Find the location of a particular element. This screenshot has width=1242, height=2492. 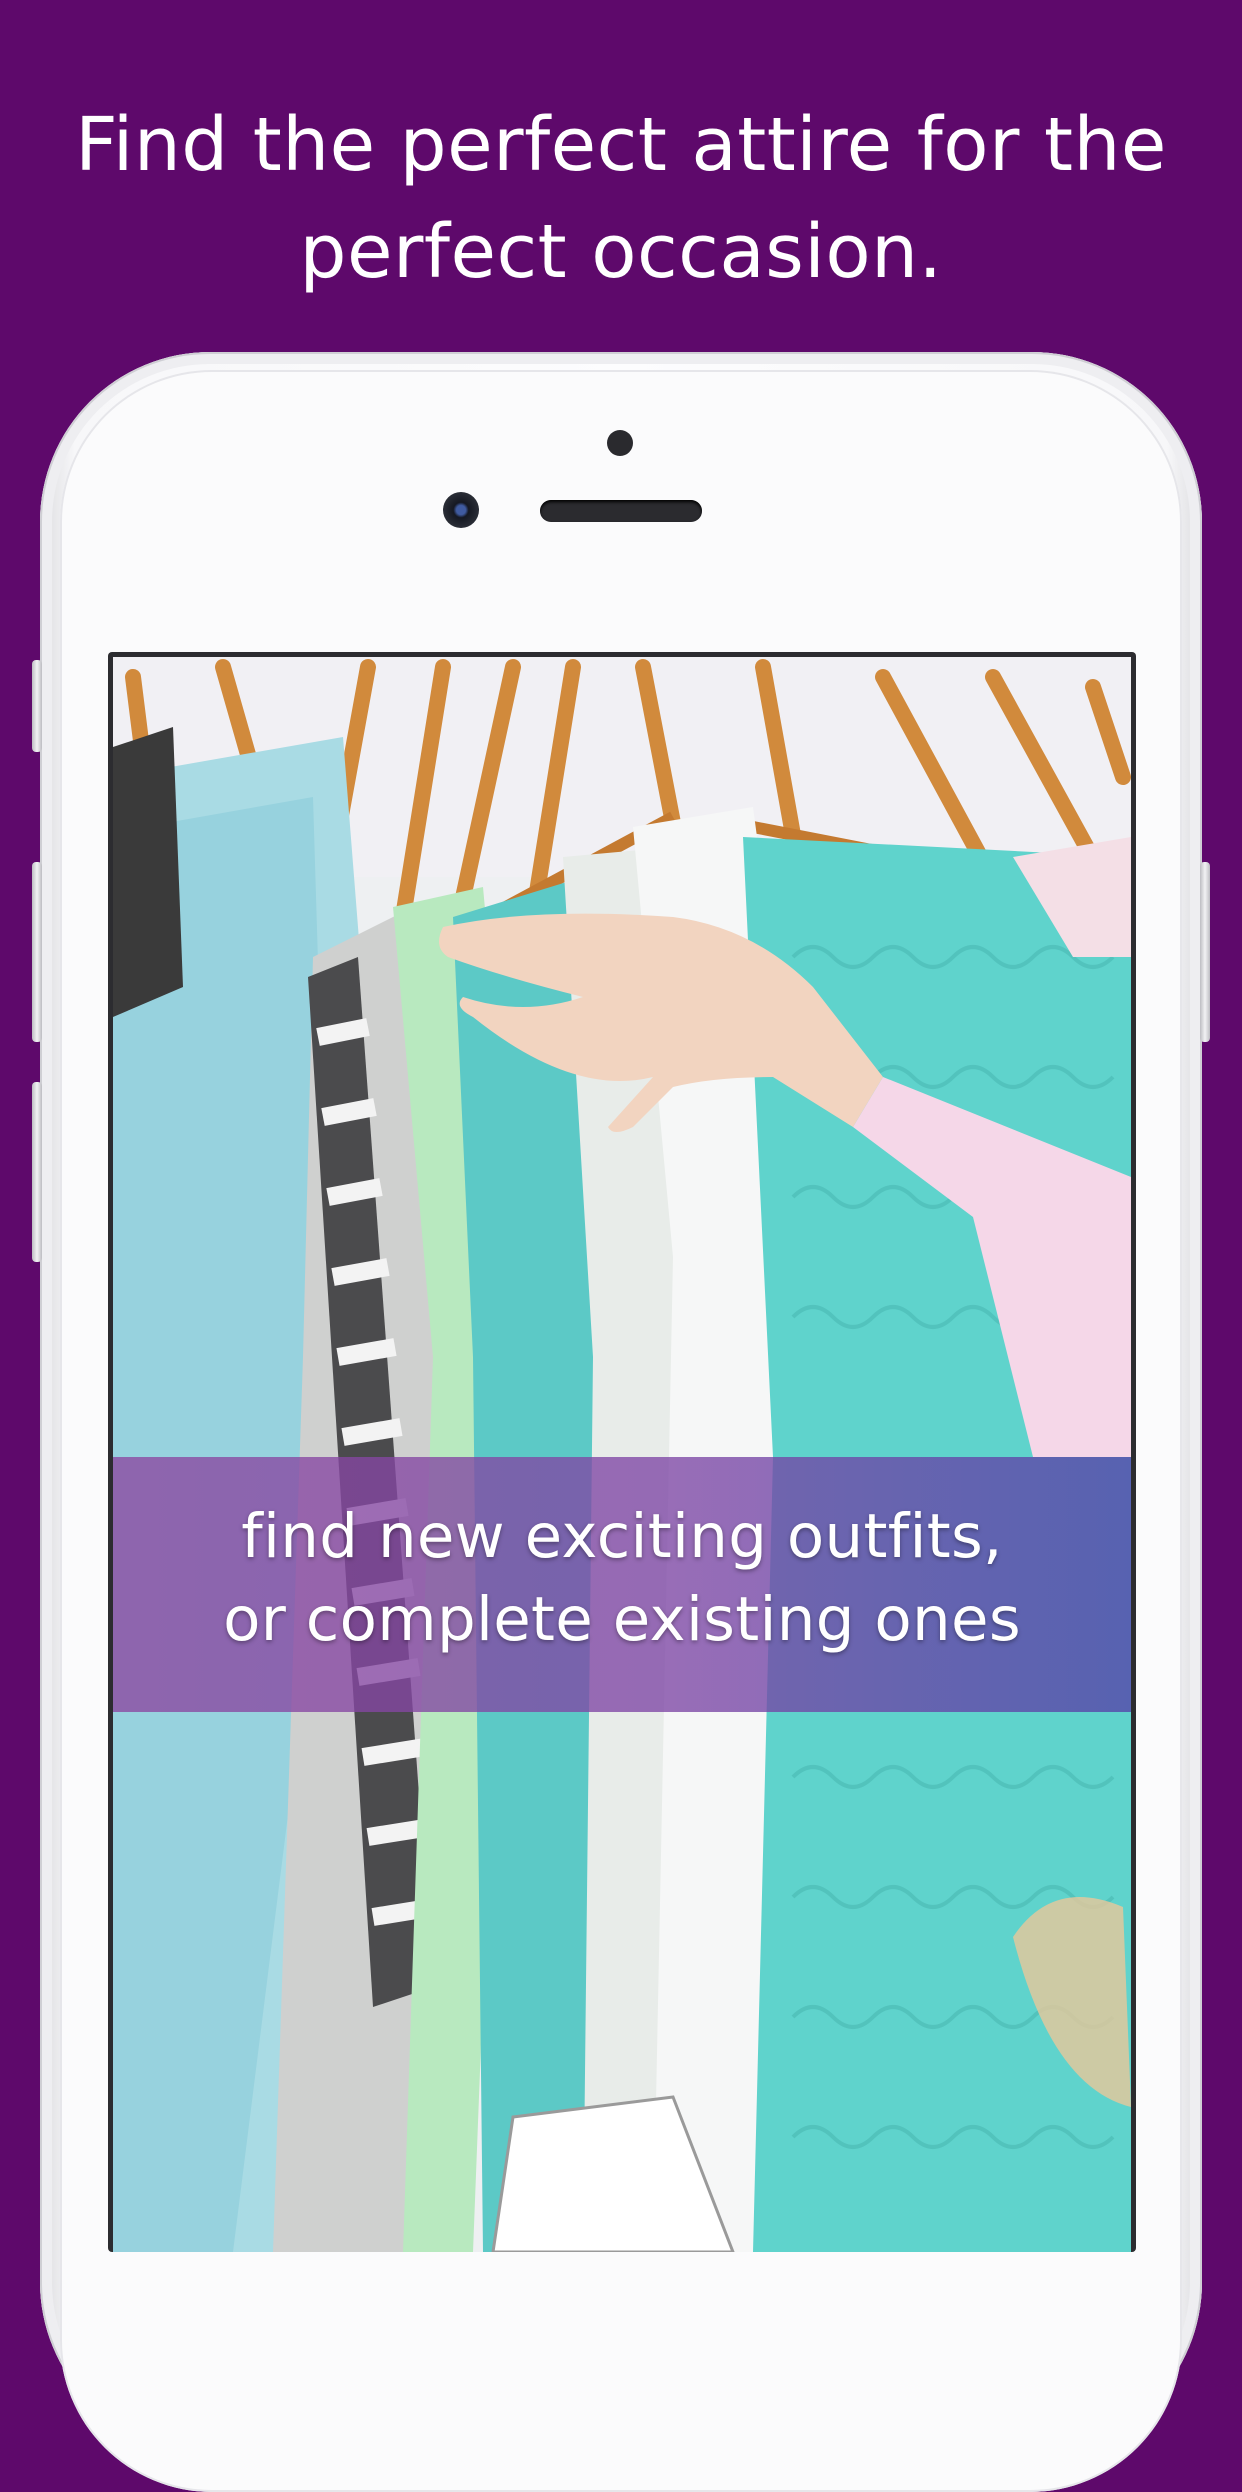

headline-line-2: perfect occasion. is located at coordinates (621, 252).